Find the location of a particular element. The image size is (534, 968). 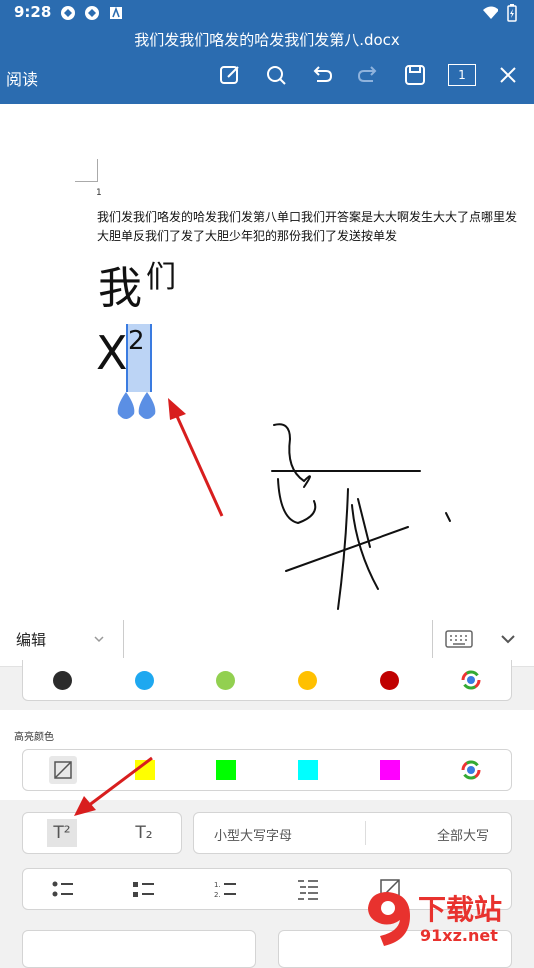

edit-toolbar: 编辑 is located at coordinates (267, 639).